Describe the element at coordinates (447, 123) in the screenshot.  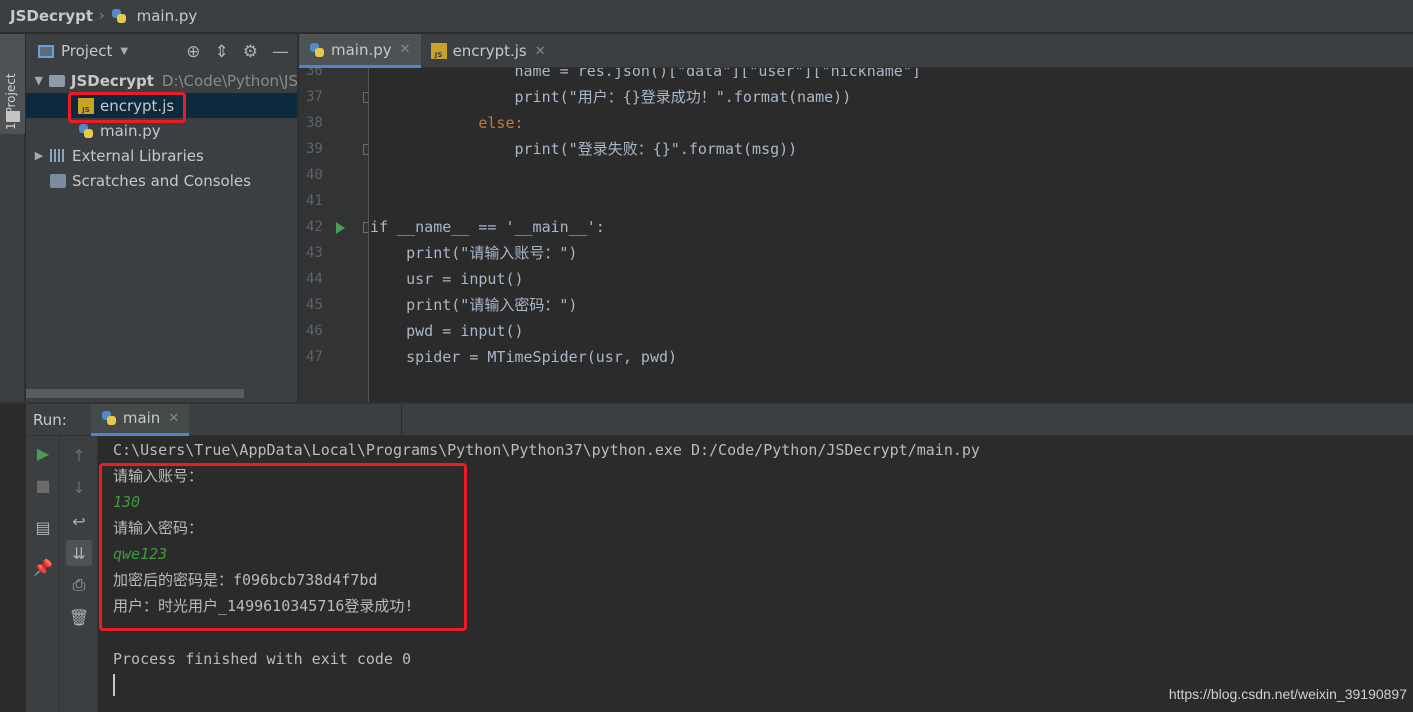
I see `code-line: else:` at that location.